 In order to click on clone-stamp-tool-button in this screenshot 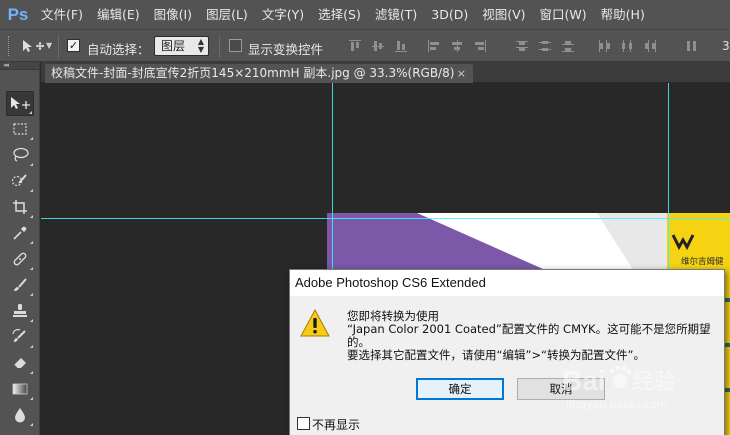, I will do `click(20, 310)`.